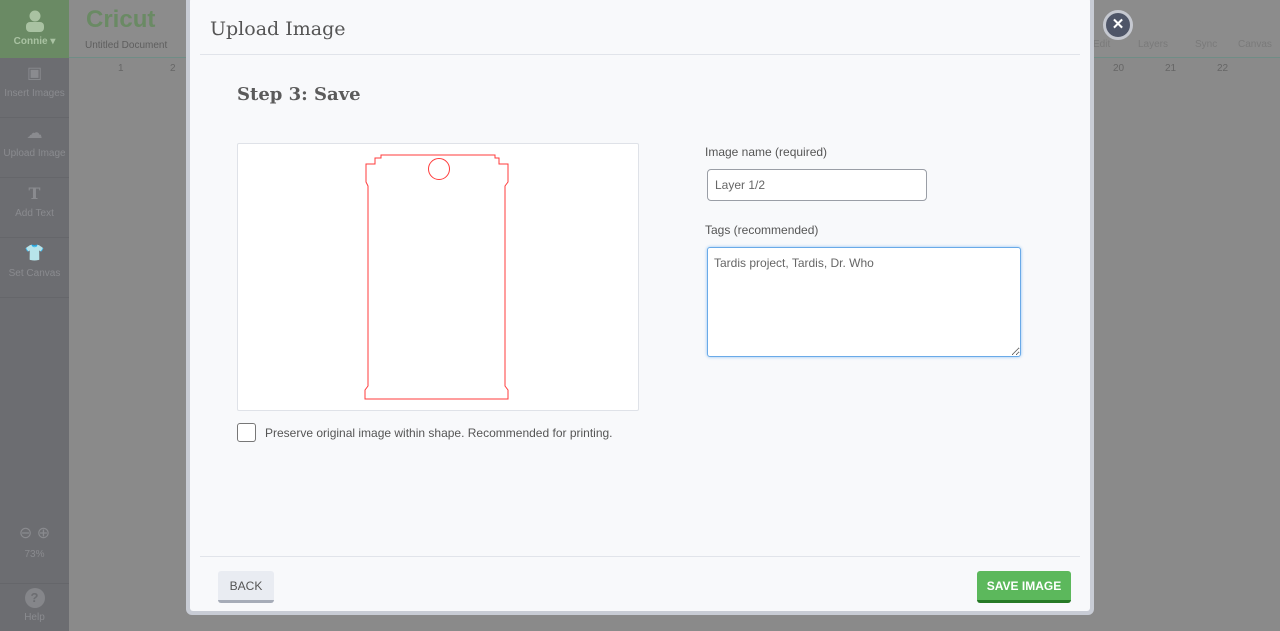 Image resolution: width=1280 pixels, height=631 pixels. I want to click on cloud-upload-icon: ☁, so click(34, 133).